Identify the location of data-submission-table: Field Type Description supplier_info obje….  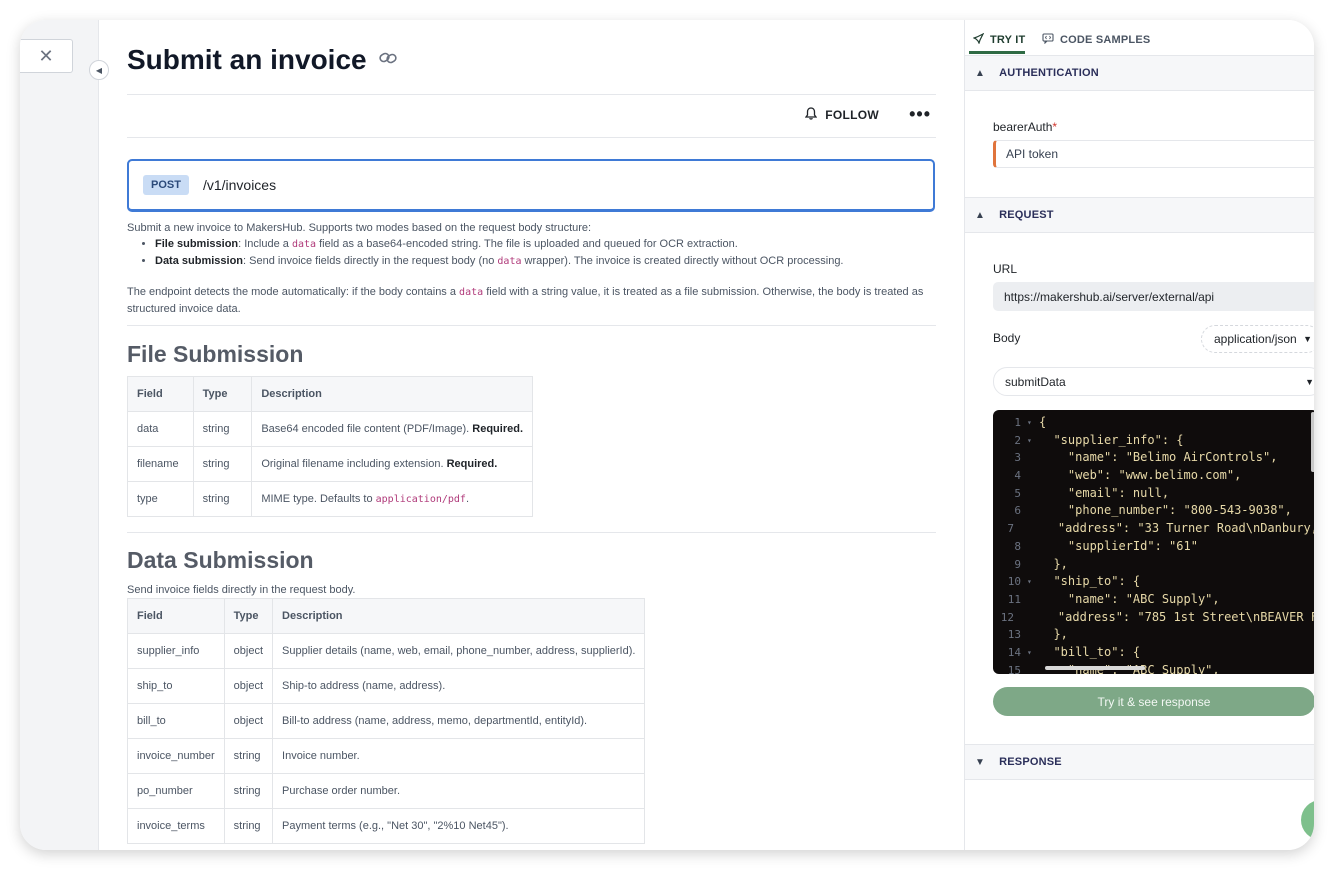
(386, 721).